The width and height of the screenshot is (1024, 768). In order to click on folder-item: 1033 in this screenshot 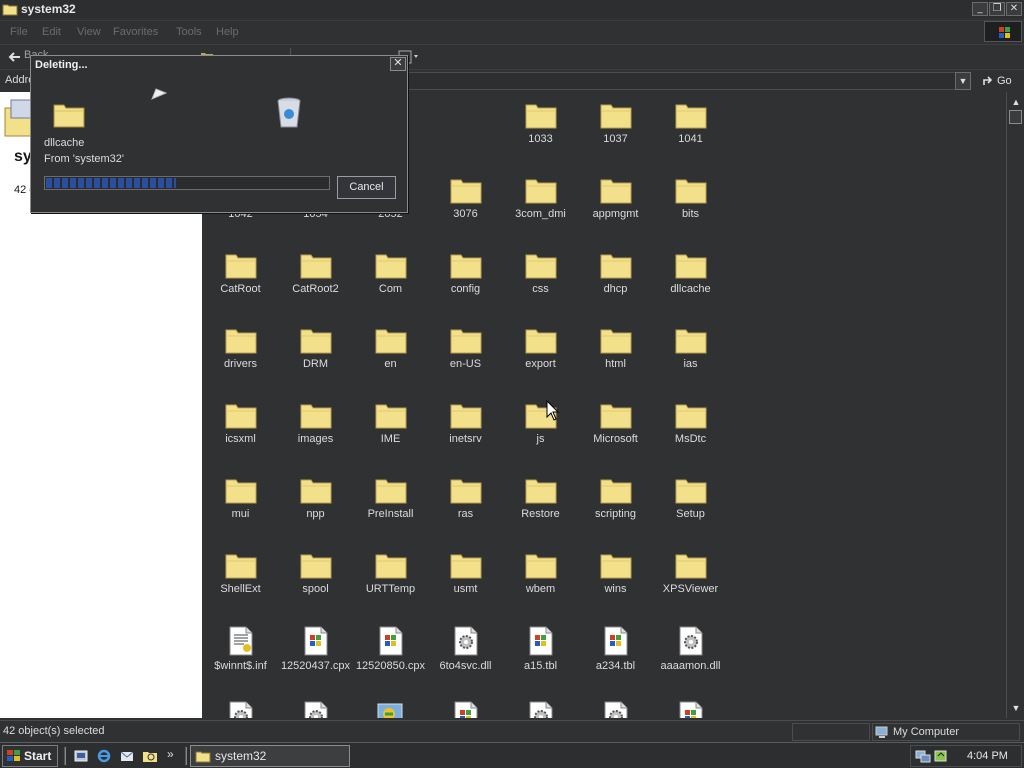, I will do `click(540, 122)`.